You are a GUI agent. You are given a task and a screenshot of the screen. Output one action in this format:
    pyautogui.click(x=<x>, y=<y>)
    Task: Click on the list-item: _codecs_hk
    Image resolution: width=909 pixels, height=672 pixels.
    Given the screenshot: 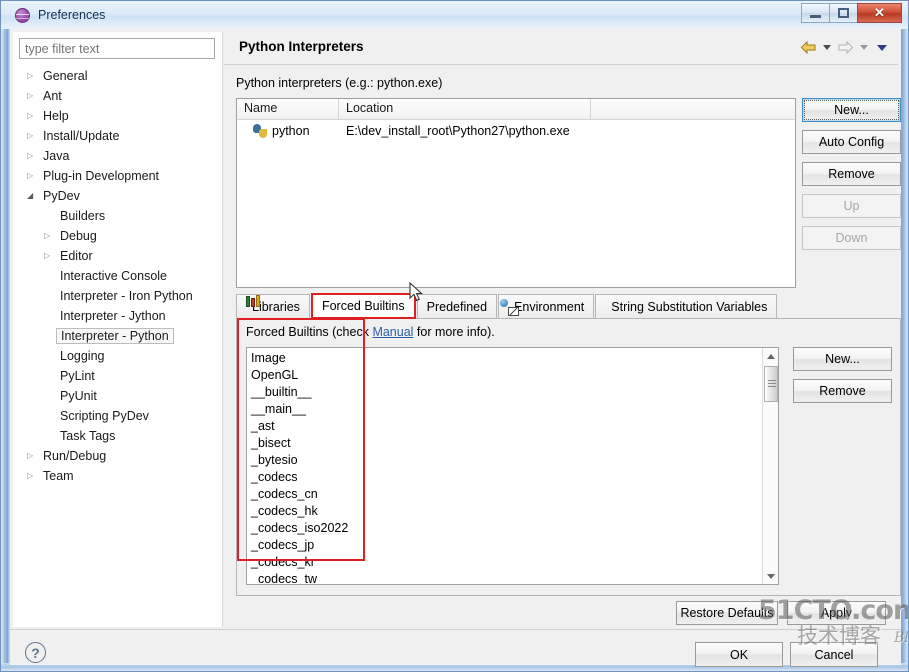 What is the action you would take?
    pyautogui.click(x=507, y=511)
    